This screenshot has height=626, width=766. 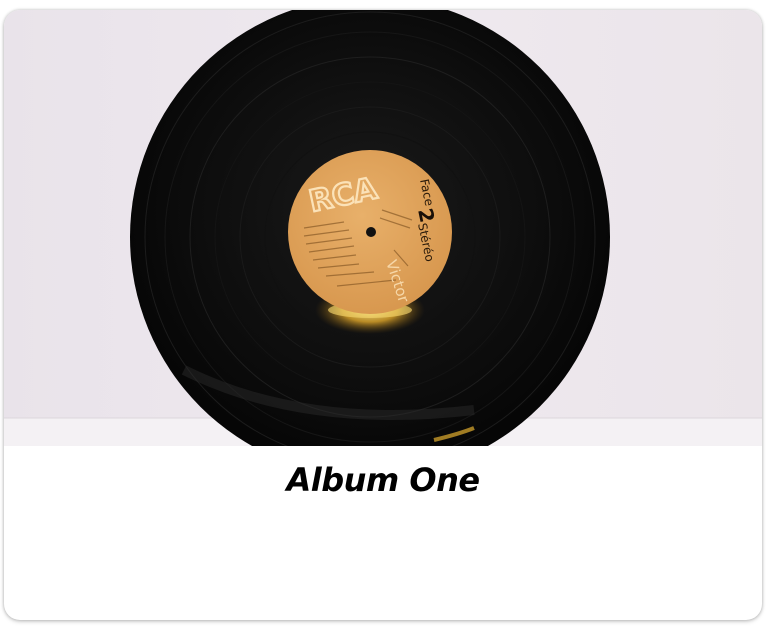 I want to click on album-title: Album One, so click(x=383, y=480).